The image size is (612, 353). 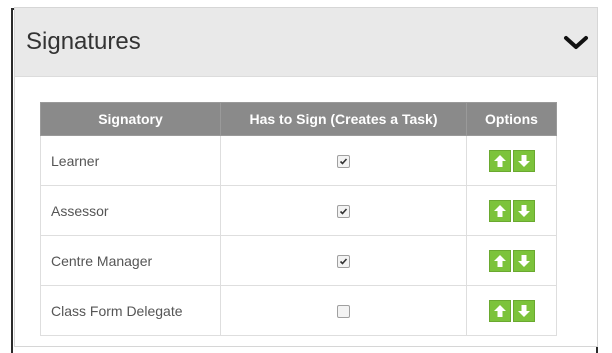 I want to click on signatory-name: Learner, so click(x=130, y=160).